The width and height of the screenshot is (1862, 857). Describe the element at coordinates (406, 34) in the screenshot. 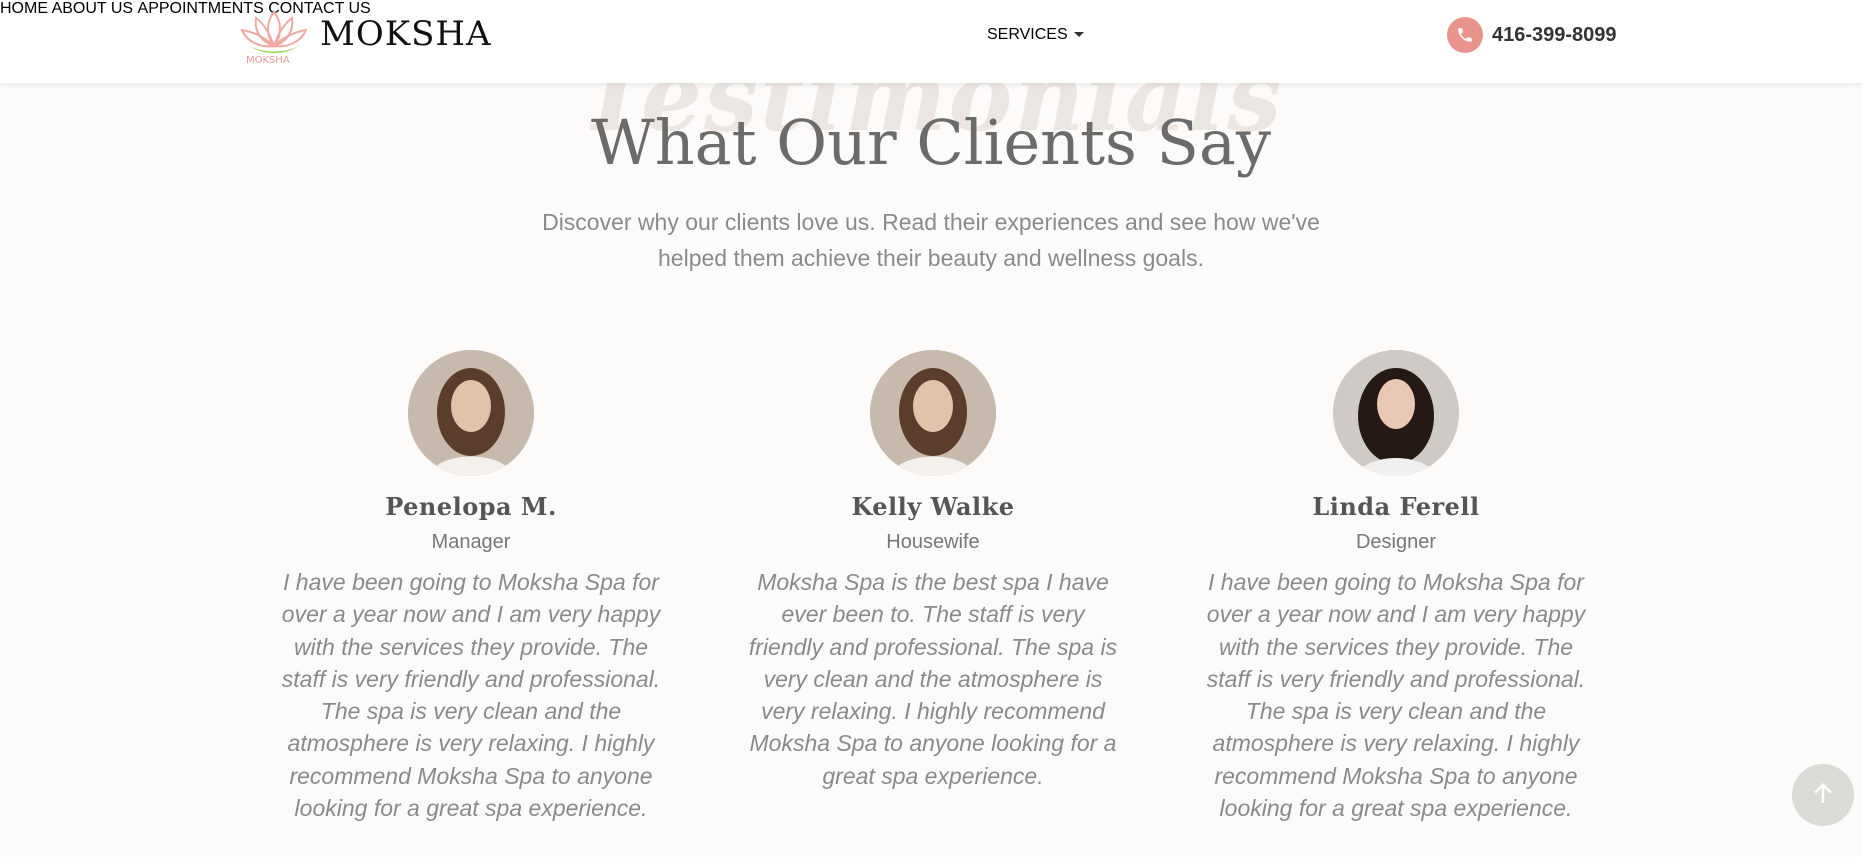

I see `brand-wordmark: MOKSHA` at that location.